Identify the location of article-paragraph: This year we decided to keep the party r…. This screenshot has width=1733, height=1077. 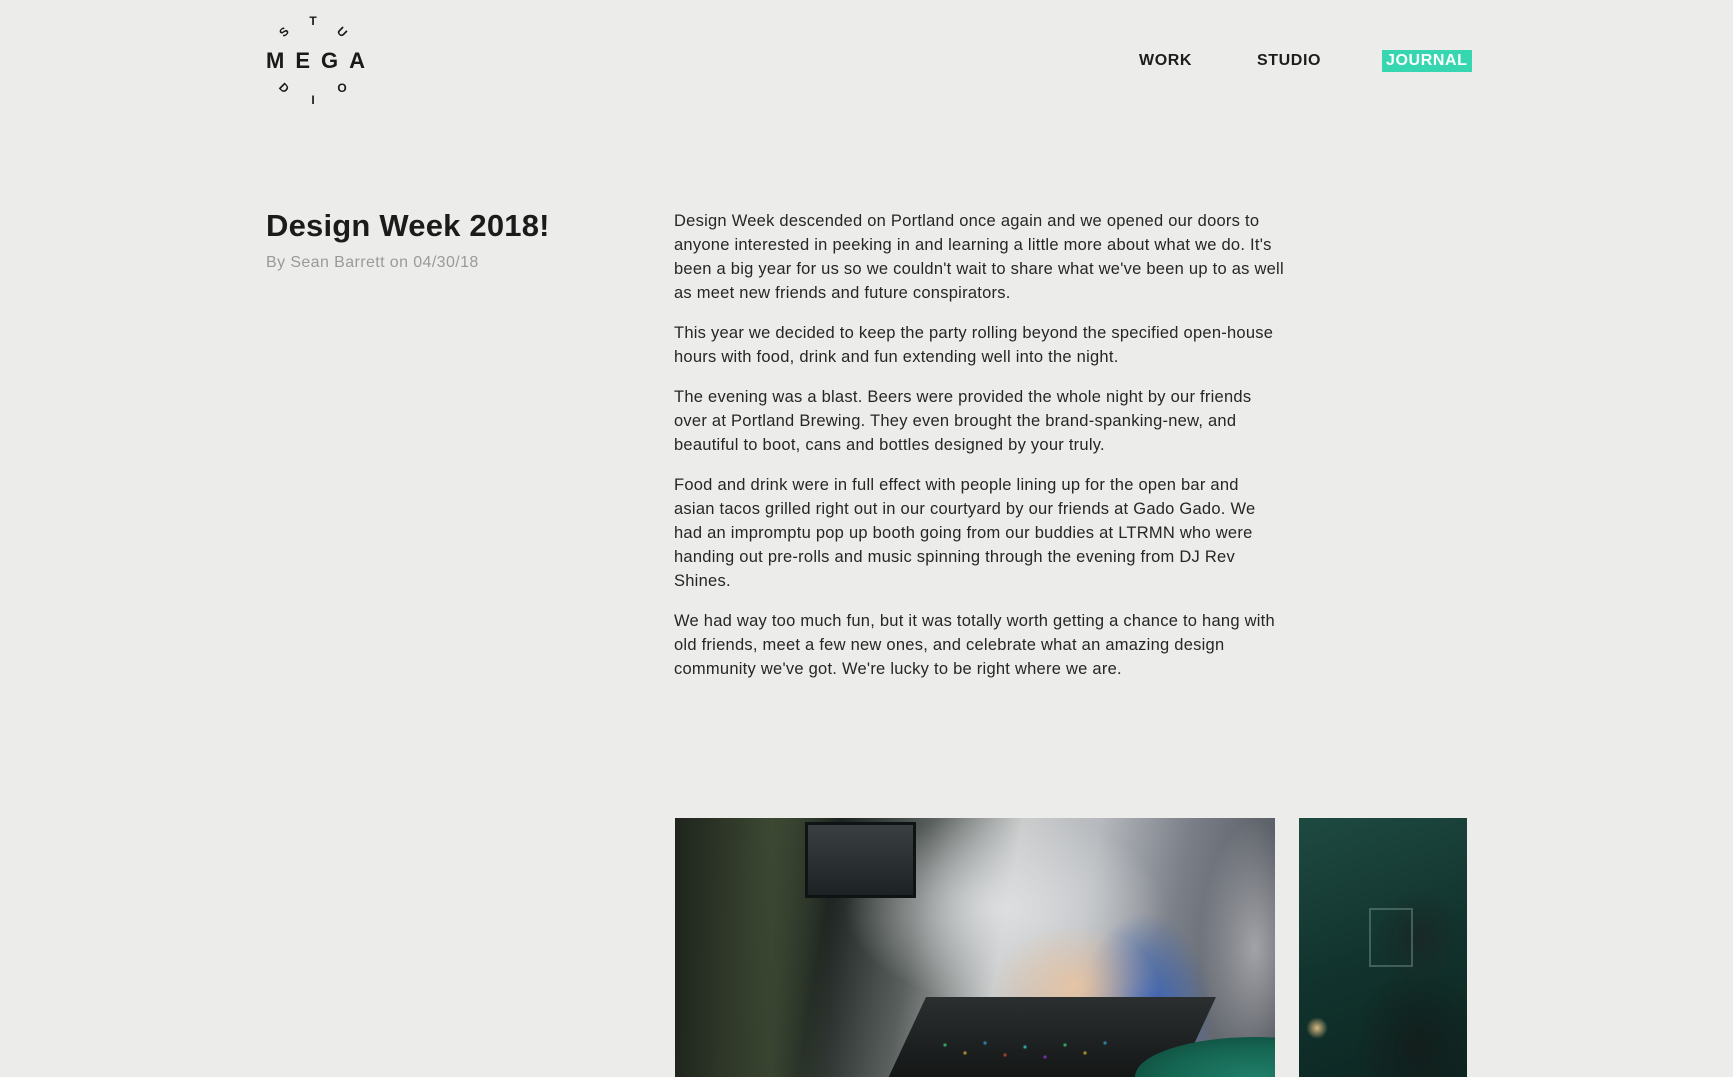
(974, 345).